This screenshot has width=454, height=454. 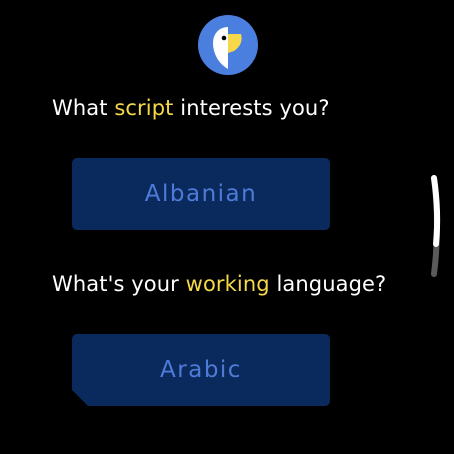 What do you see at coordinates (328, 284) in the screenshot?
I see `working-language-question-text-after: language?` at bounding box center [328, 284].